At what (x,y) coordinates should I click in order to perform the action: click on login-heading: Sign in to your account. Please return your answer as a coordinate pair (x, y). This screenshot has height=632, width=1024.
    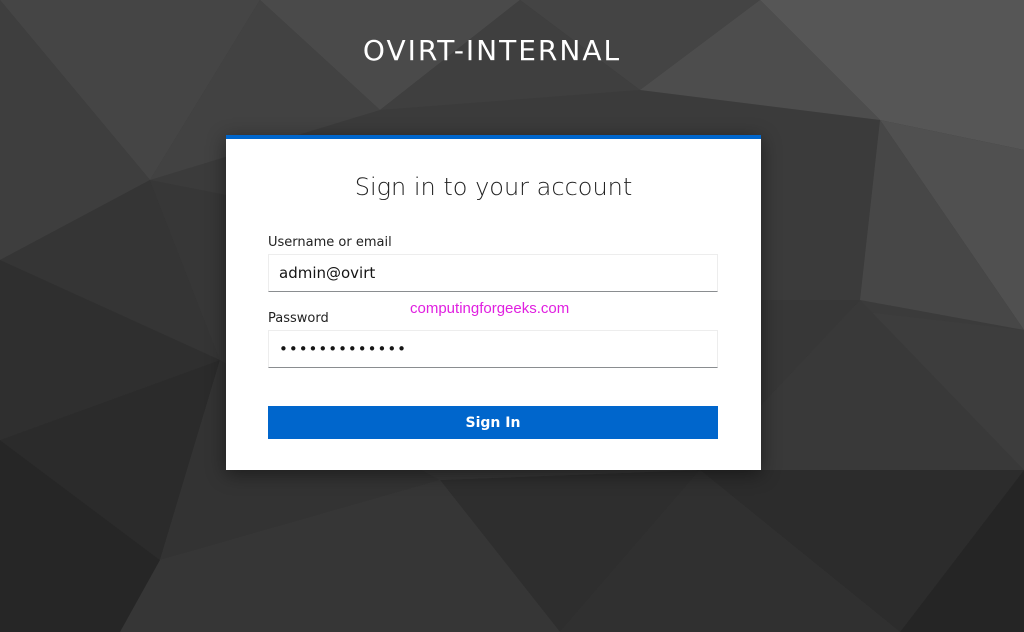
    Looking at the image, I should click on (493, 187).